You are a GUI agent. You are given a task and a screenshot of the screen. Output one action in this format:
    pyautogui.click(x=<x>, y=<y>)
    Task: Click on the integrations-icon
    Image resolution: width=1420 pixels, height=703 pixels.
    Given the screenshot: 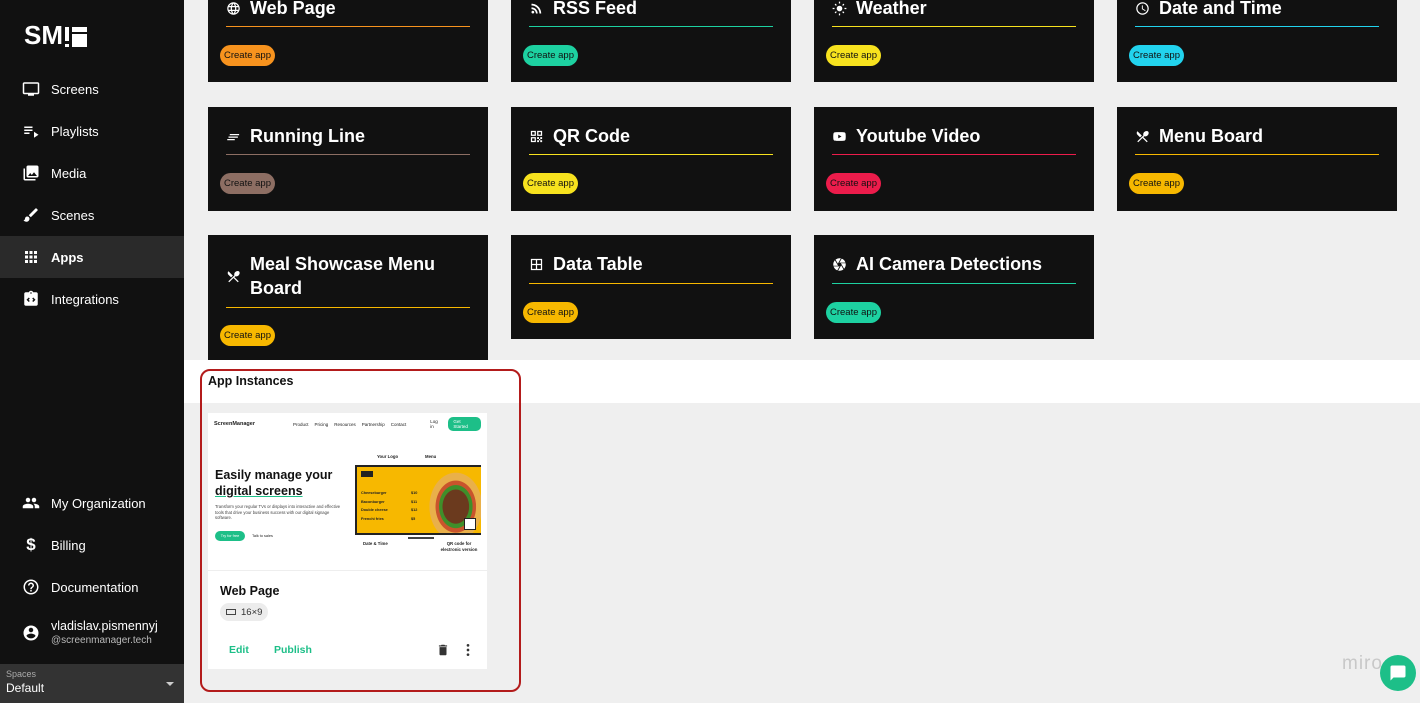 What is the action you would take?
    pyautogui.click(x=31, y=299)
    